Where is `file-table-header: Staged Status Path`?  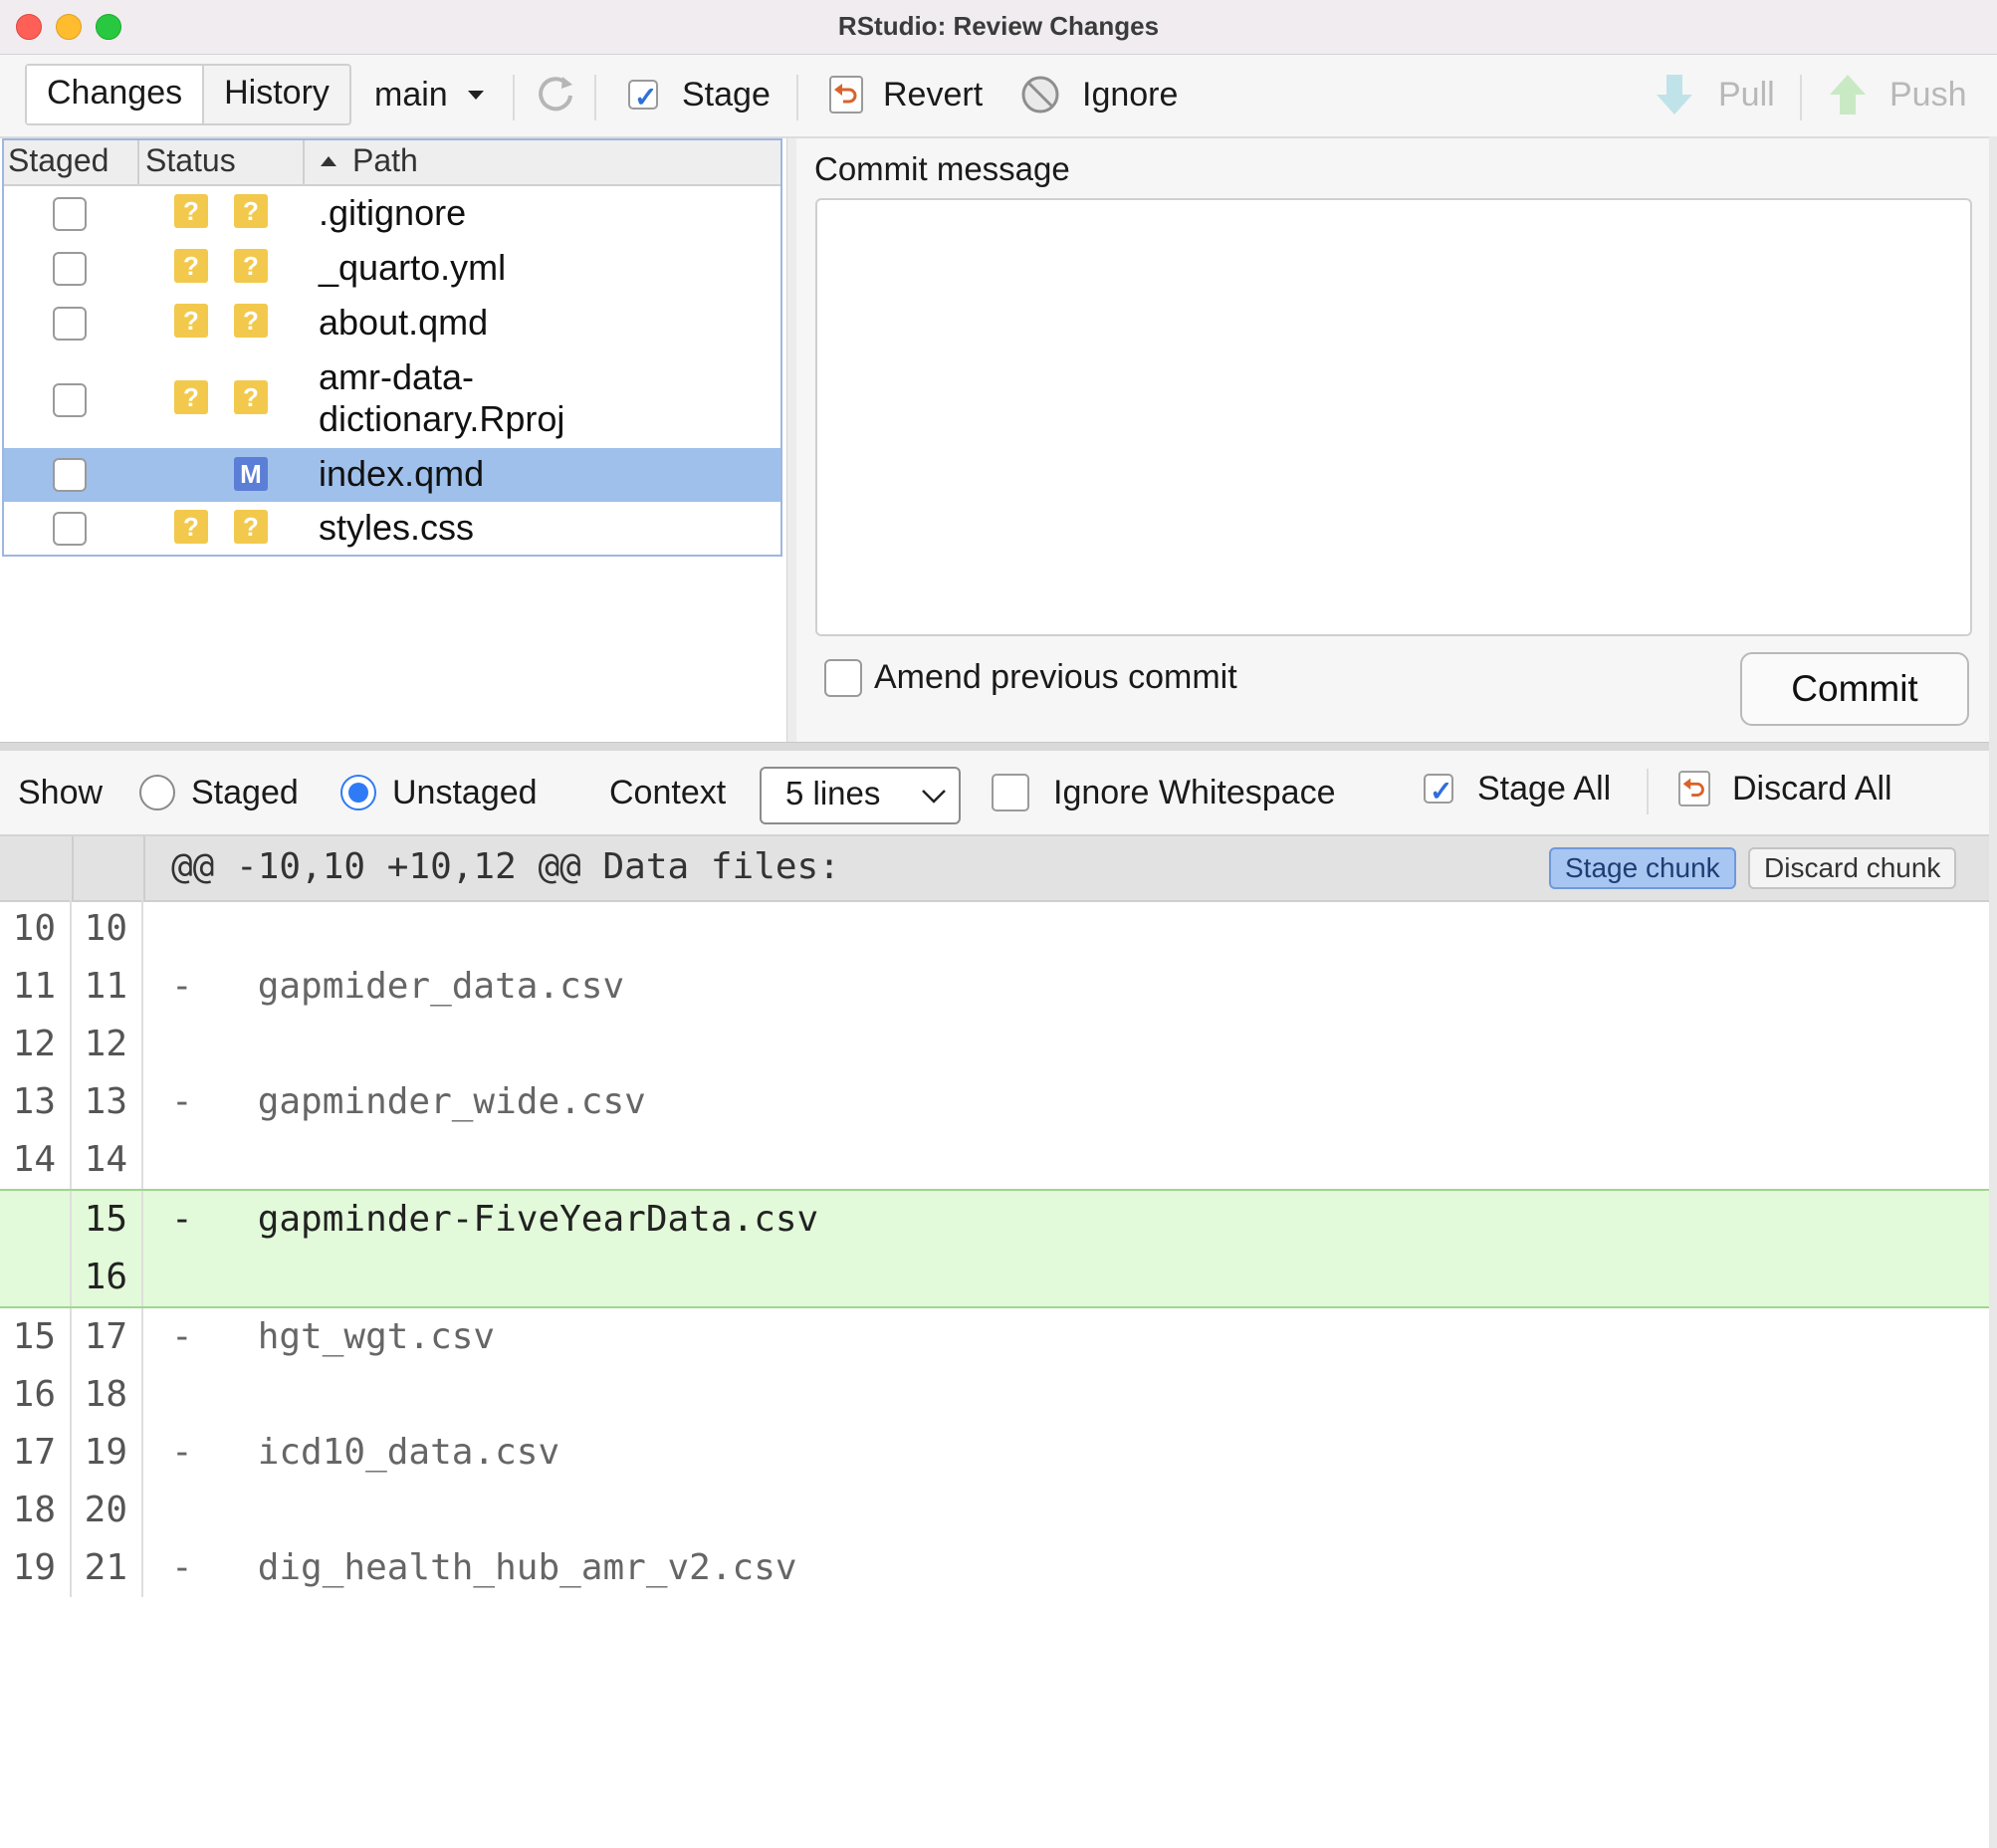 file-table-header: Staged Status Path is located at coordinates (392, 163).